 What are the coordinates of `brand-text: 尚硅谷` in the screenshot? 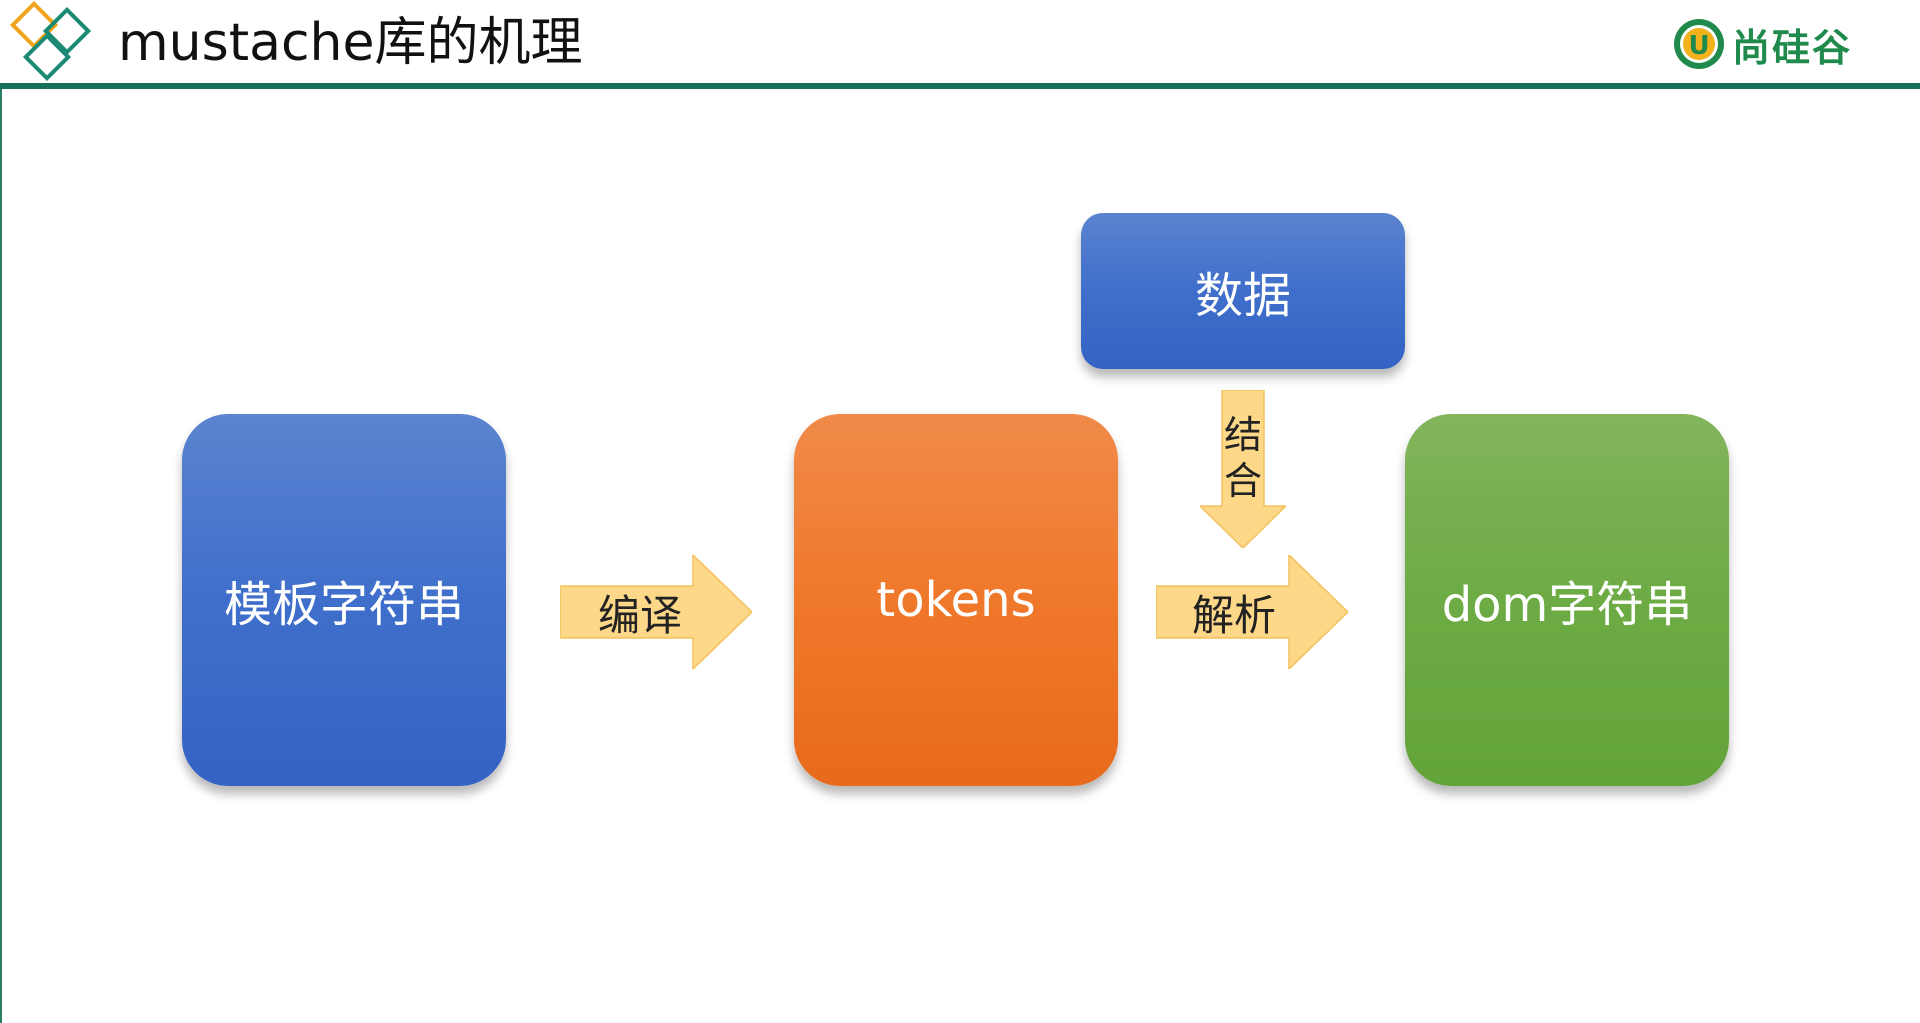 It's located at (1792, 47).